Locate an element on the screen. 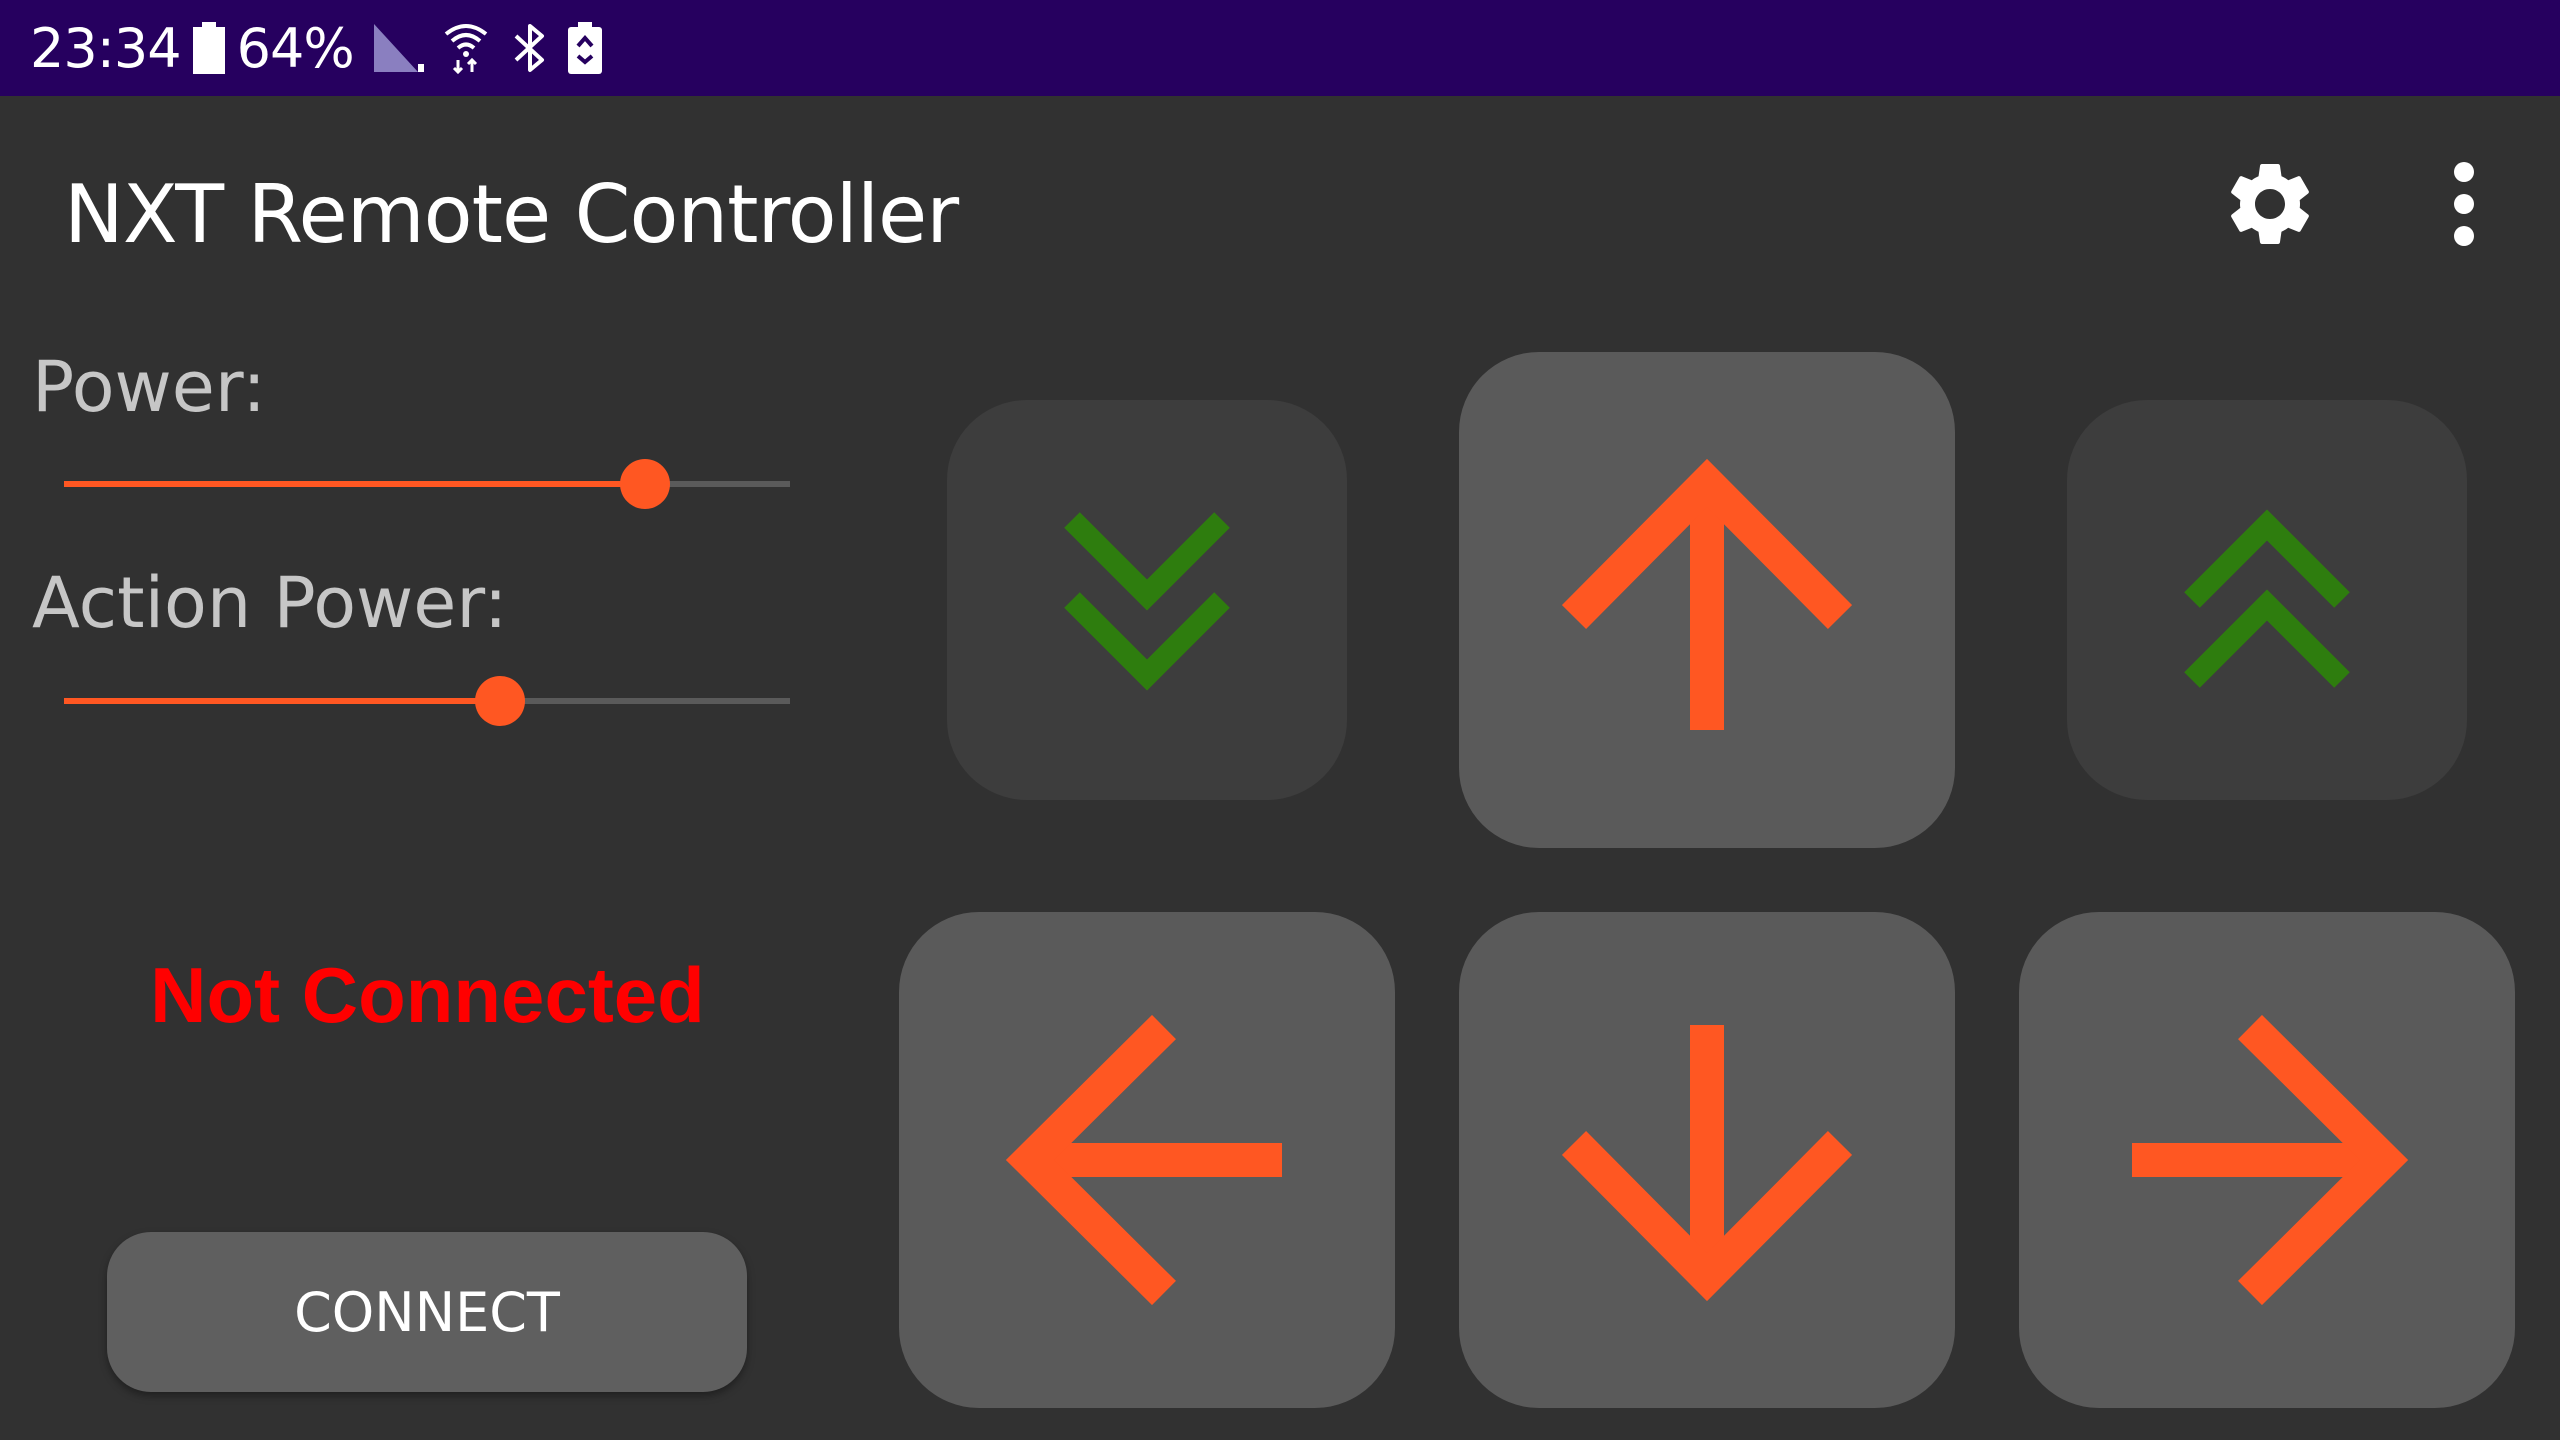 This screenshot has height=1440, width=2560. power-label: Power: is located at coordinates (149, 387).